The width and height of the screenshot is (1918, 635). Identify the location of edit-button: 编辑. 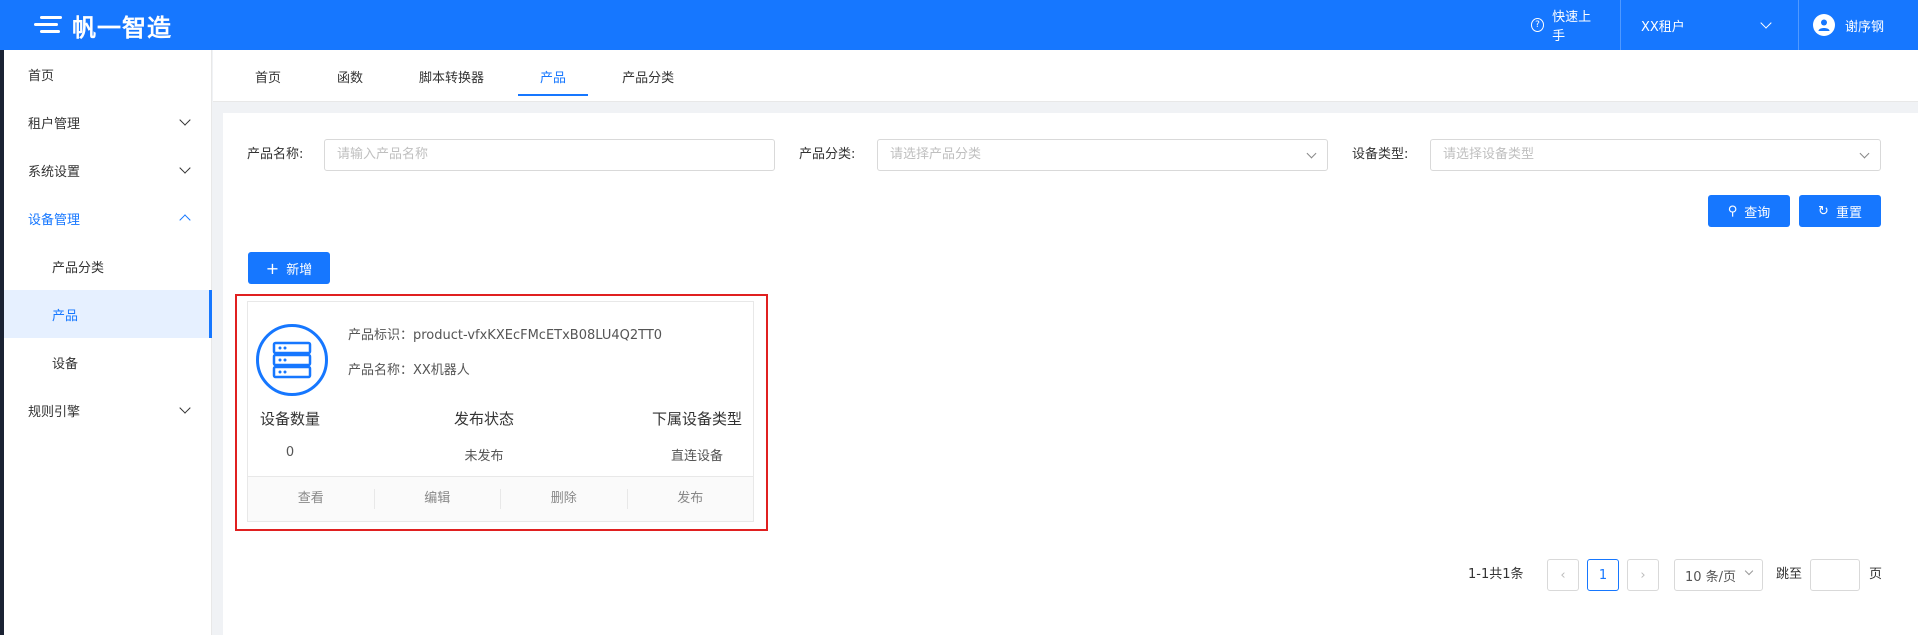
(438, 499).